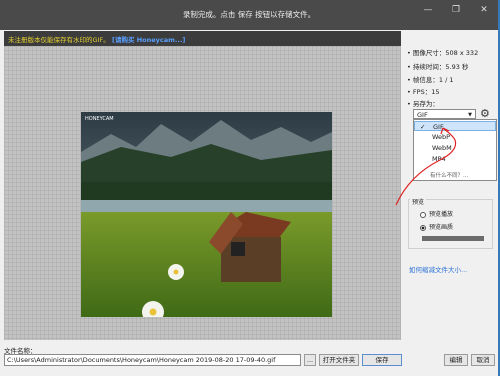  Describe the element at coordinates (423, 92) in the screenshot. I see `fps: • FPS：15` at that location.